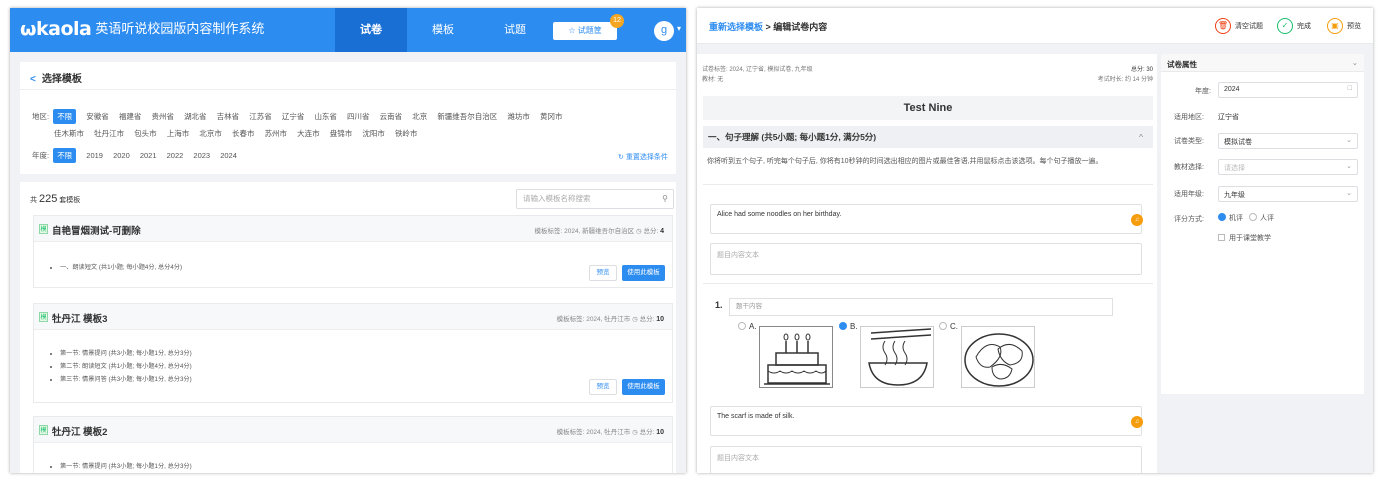  Describe the element at coordinates (145, 133) in the screenshot. I see `region-option: 包头市` at that location.